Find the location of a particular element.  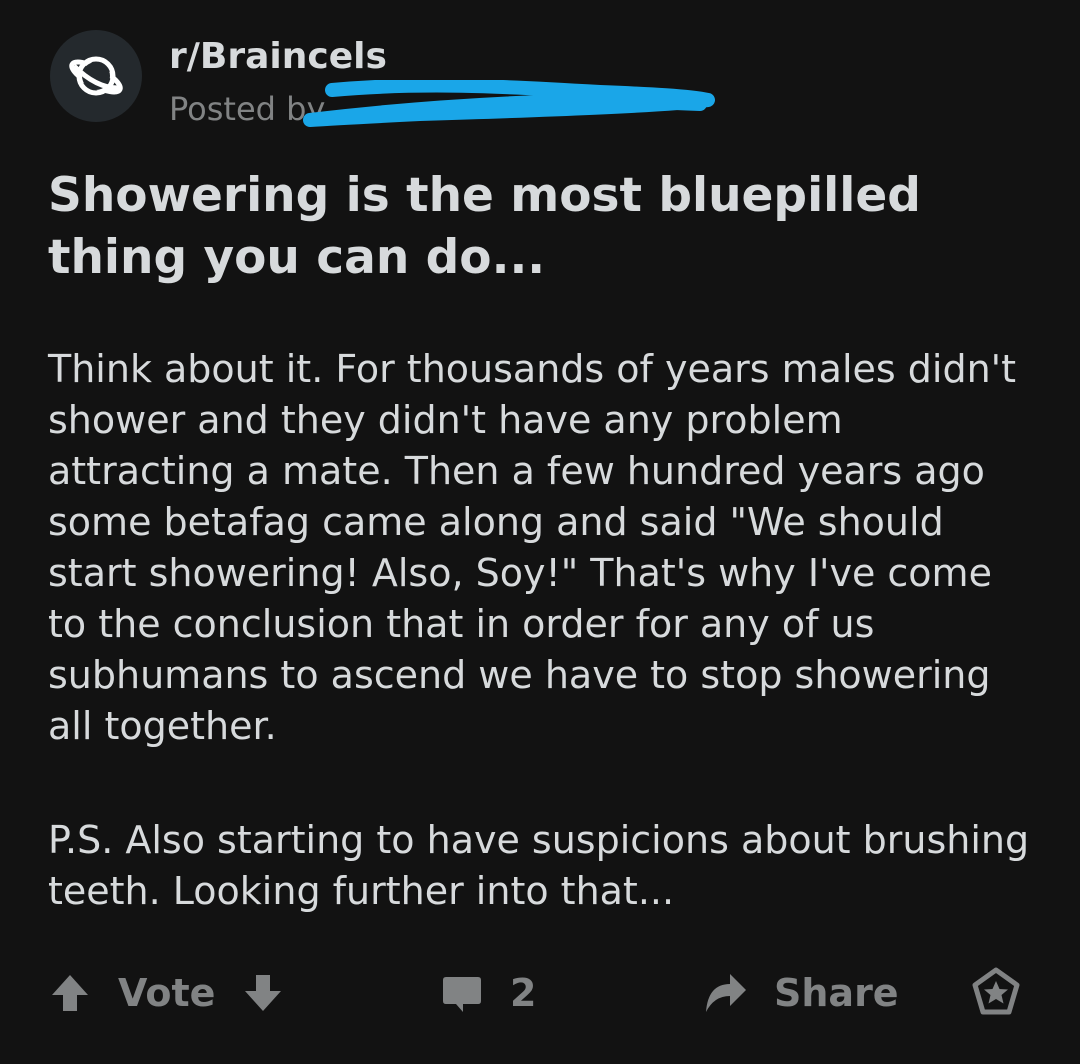

planet-icon is located at coordinates (96, 76).